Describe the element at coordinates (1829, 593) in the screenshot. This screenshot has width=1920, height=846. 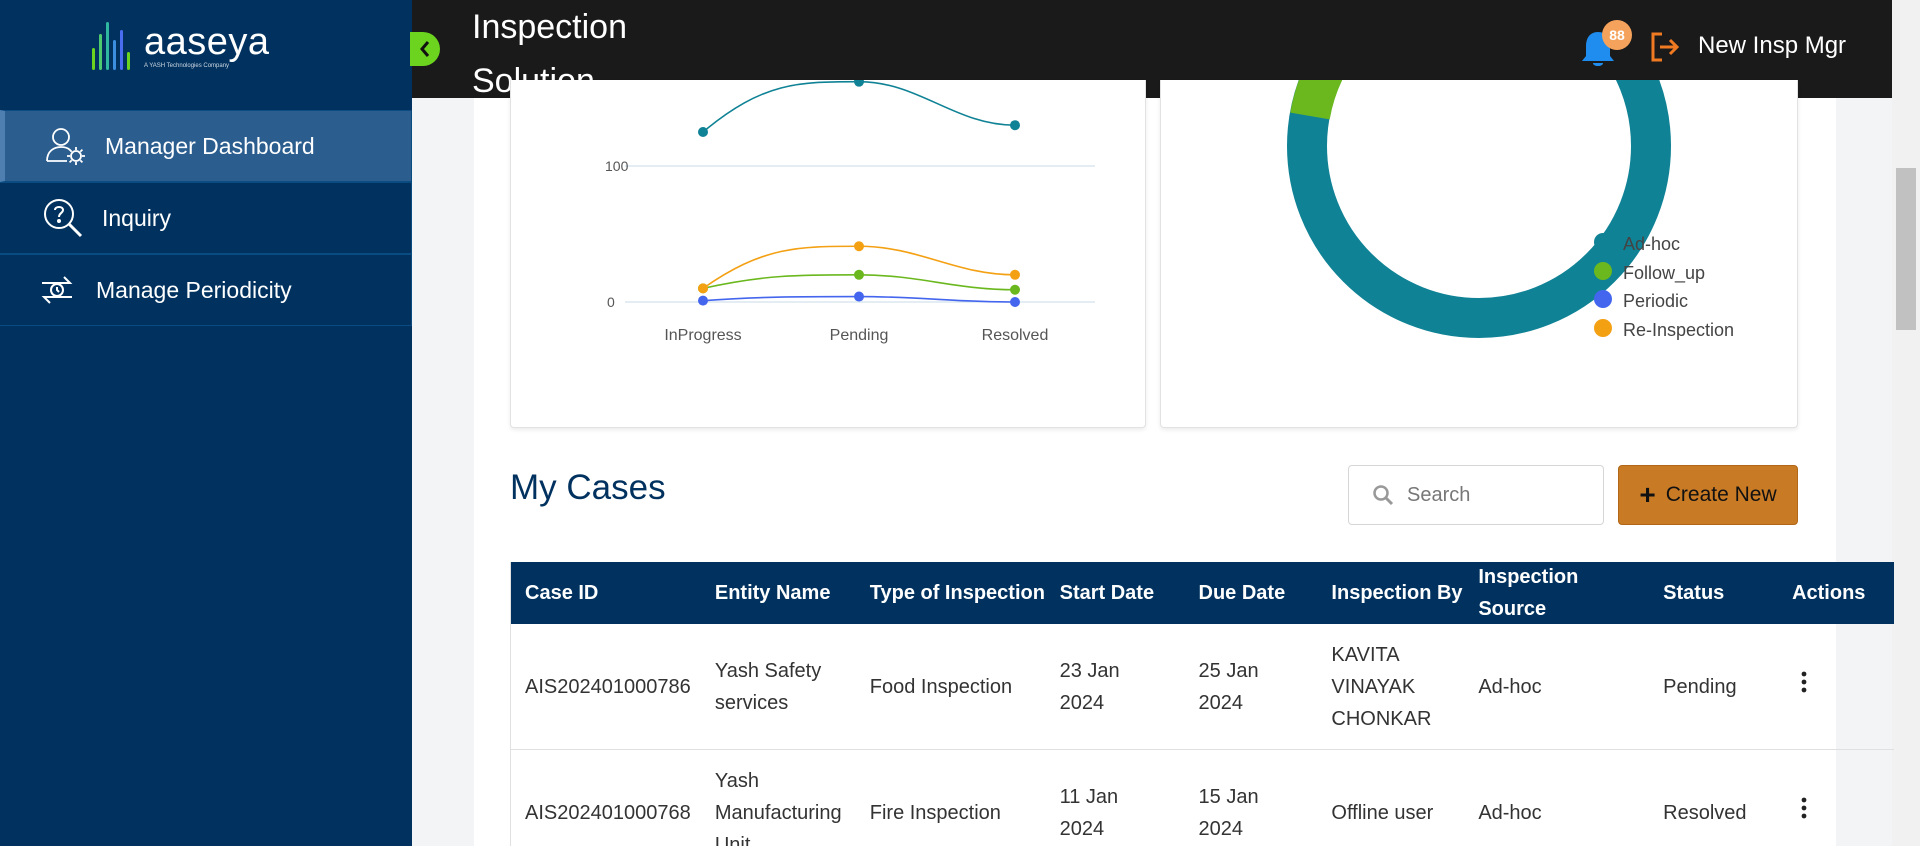
I see `column-header-actions: Actions` at that location.